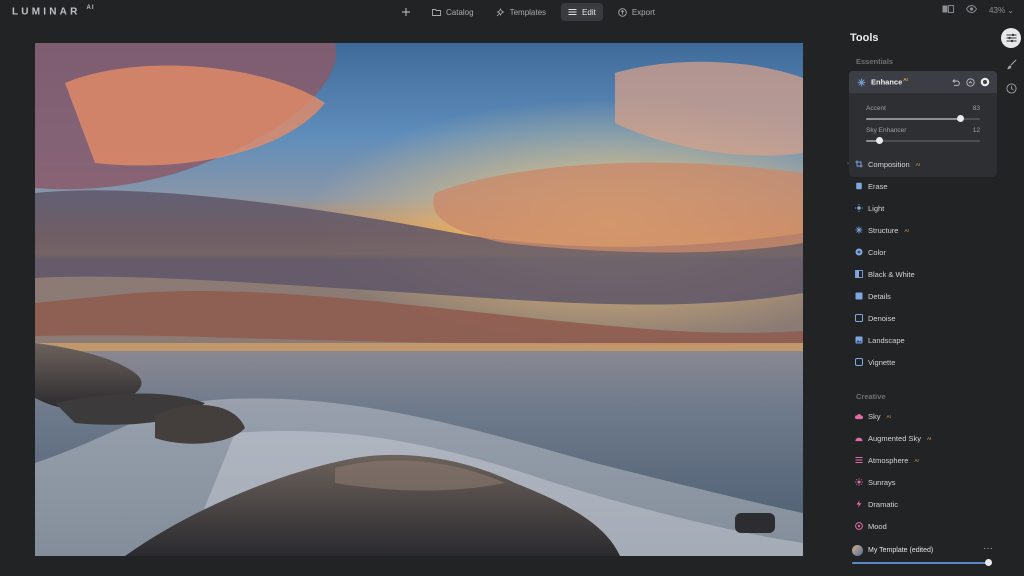 The height and width of the screenshot is (576, 1024). What do you see at coordinates (859, 526) in the screenshot?
I see `mood-icon` at bounding box center [859, 526].